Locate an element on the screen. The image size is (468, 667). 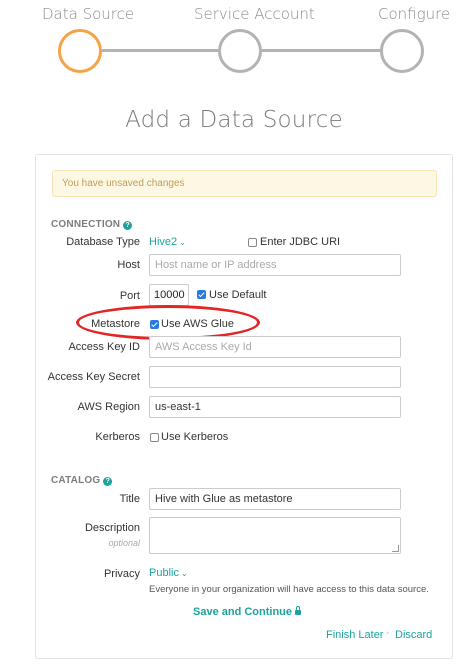
description-textarea is located at coordinates (275, 535).